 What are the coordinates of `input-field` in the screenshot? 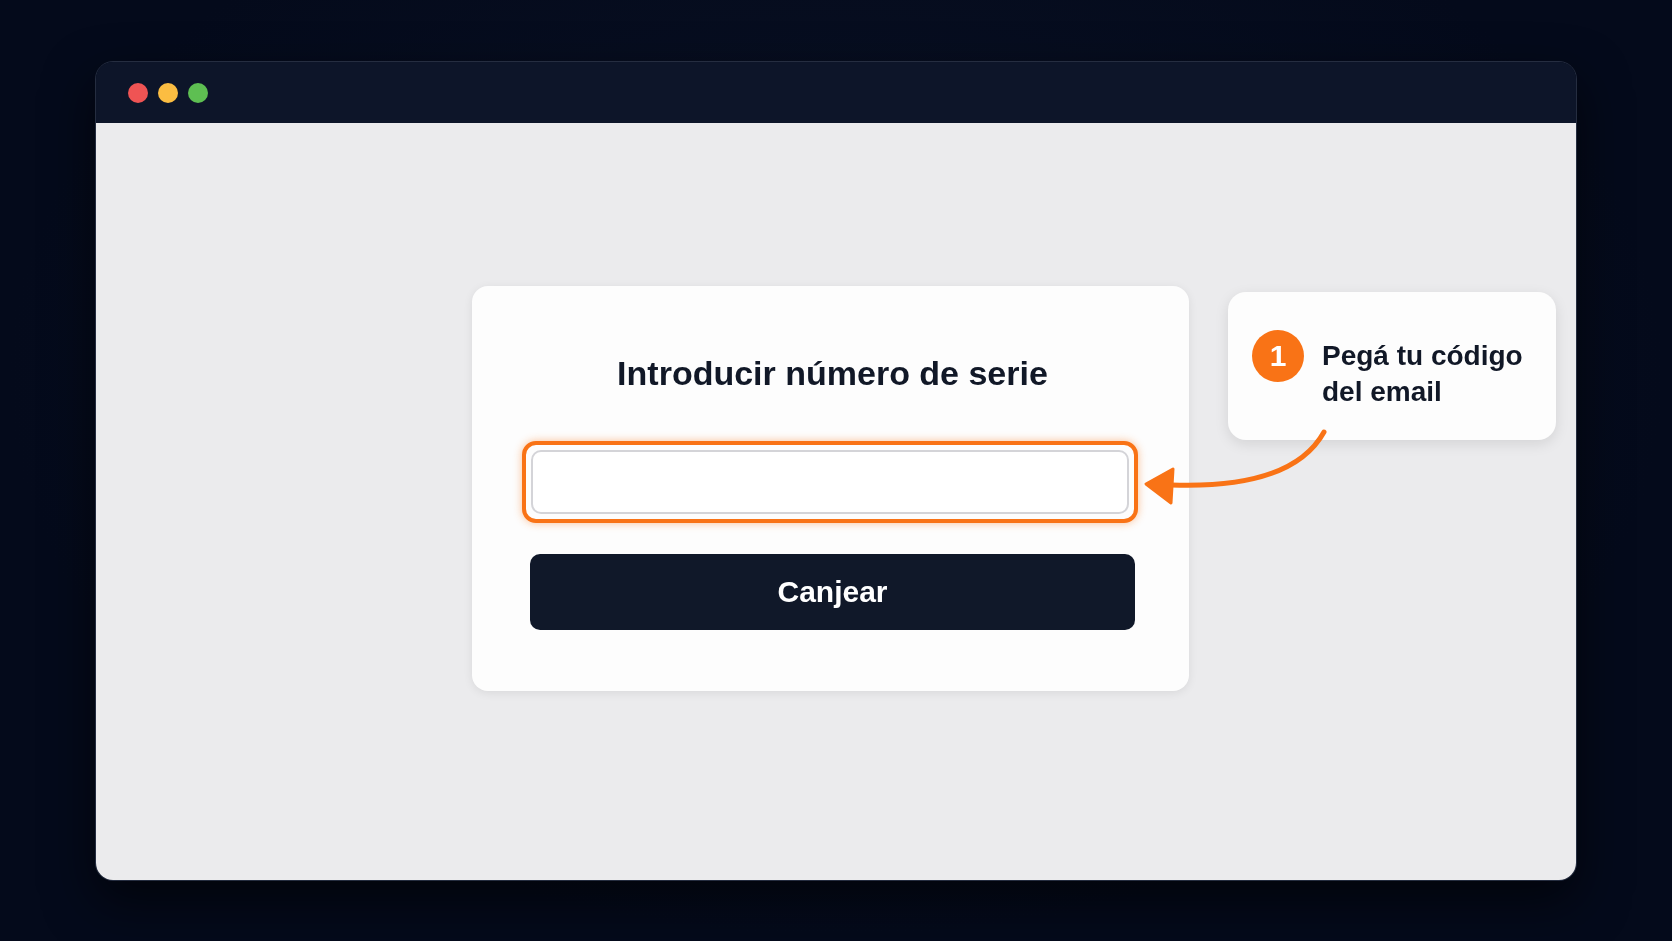 It's located at (830, 482).